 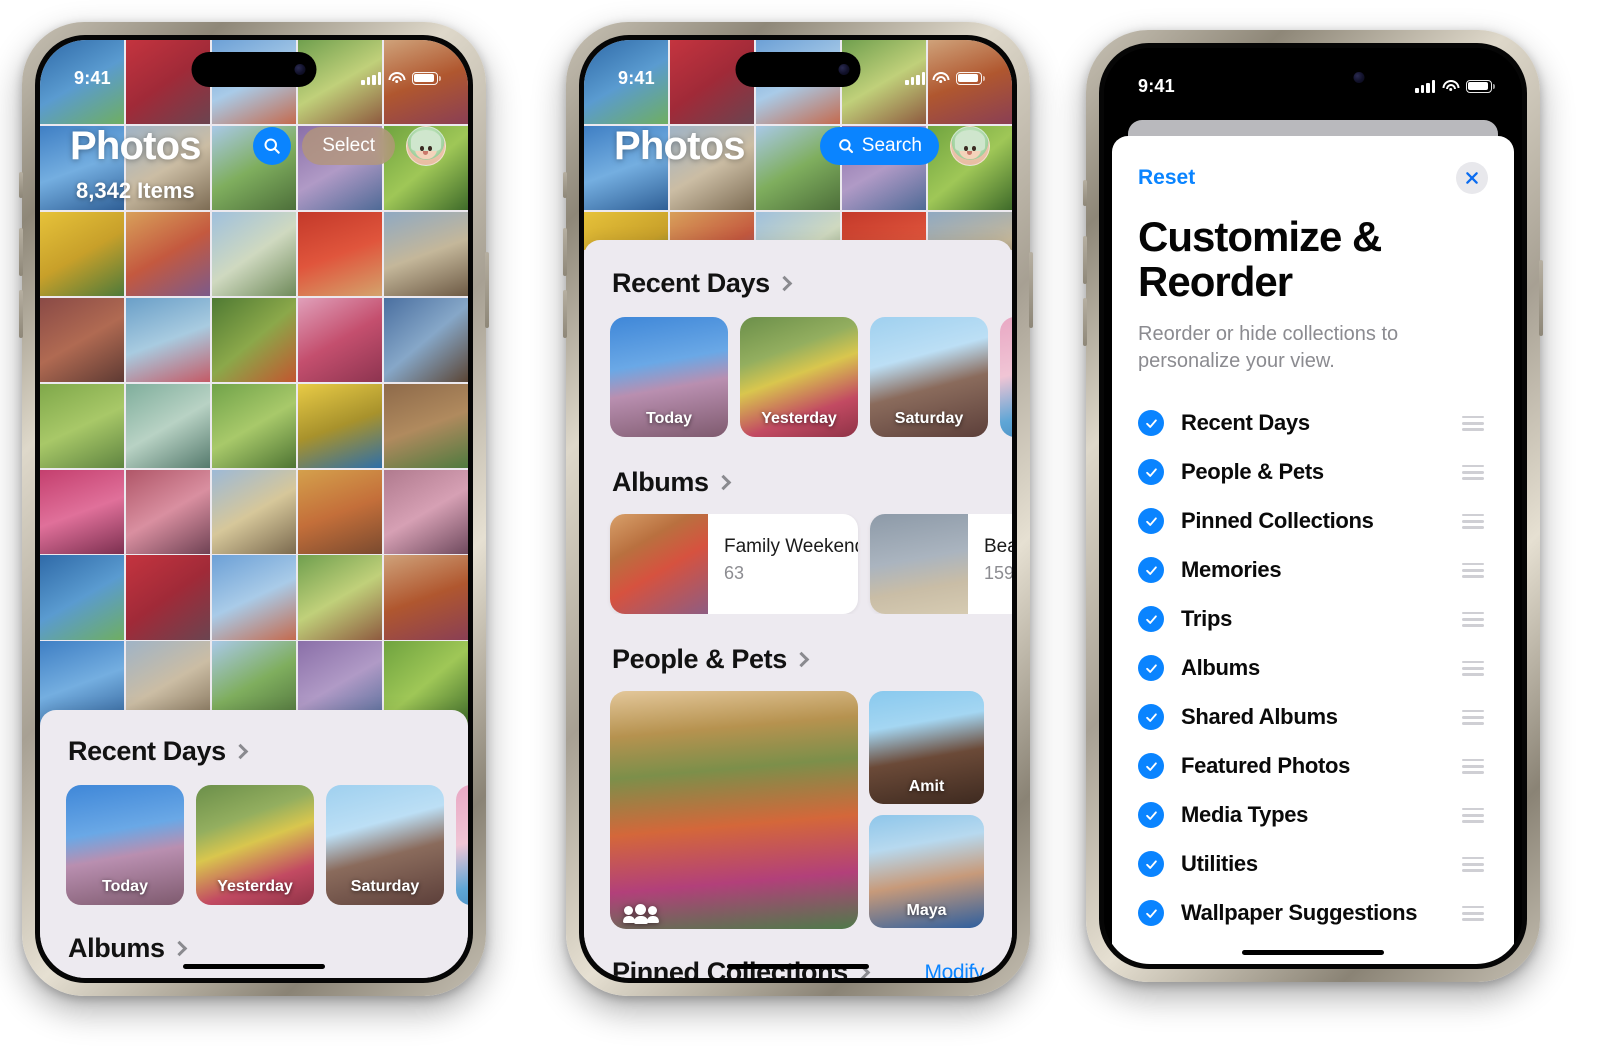 What do you see at coordinates (926, 871) in the screenshot?
I see `person-card: Maya` at bounding box center [926, 871].